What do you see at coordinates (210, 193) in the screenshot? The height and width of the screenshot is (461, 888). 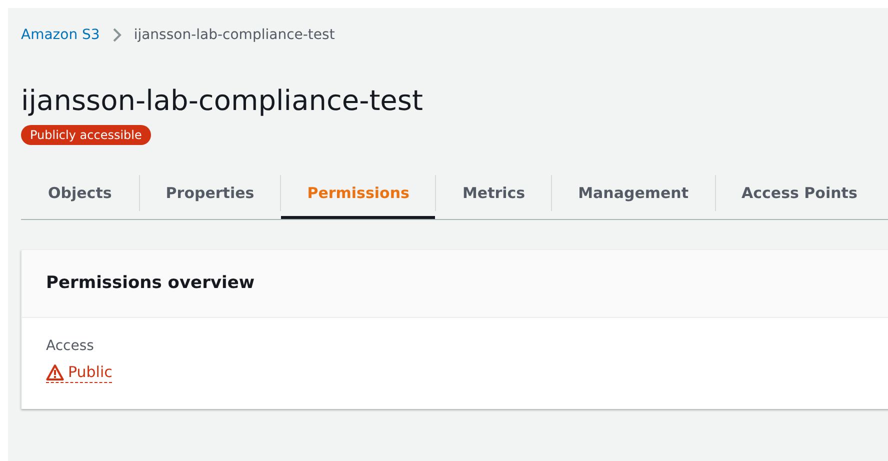 I see `tab: Properties` at bounding box center [210, 193].